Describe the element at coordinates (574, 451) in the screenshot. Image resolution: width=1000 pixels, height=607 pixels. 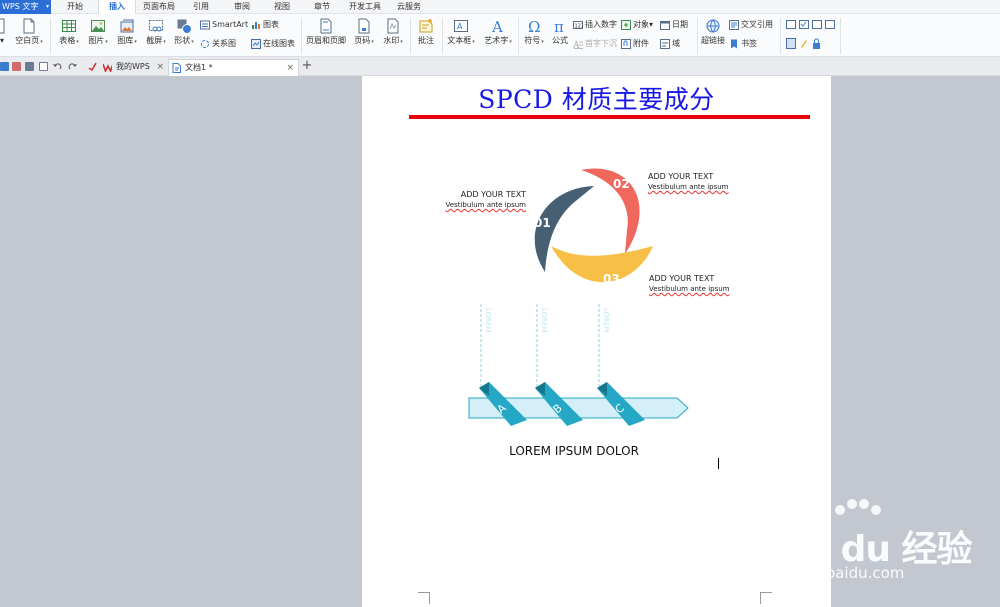
I see `diagram-caption: LOREM IPSUM DOLOR` at that location.